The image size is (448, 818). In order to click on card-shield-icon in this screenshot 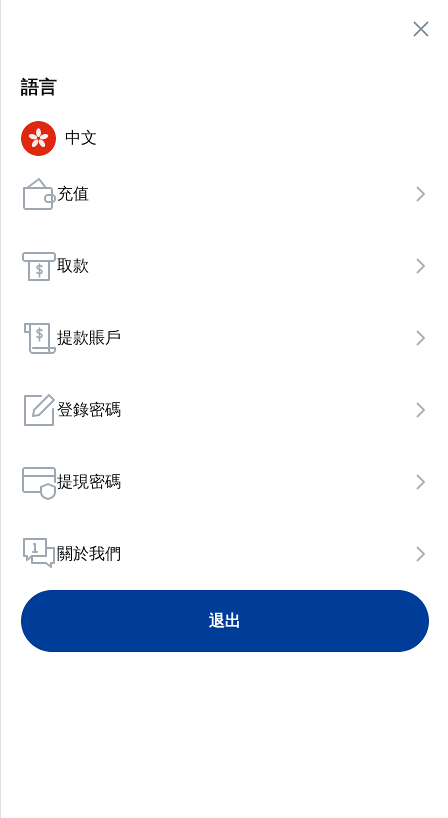, I will do `click(39, 482)`.